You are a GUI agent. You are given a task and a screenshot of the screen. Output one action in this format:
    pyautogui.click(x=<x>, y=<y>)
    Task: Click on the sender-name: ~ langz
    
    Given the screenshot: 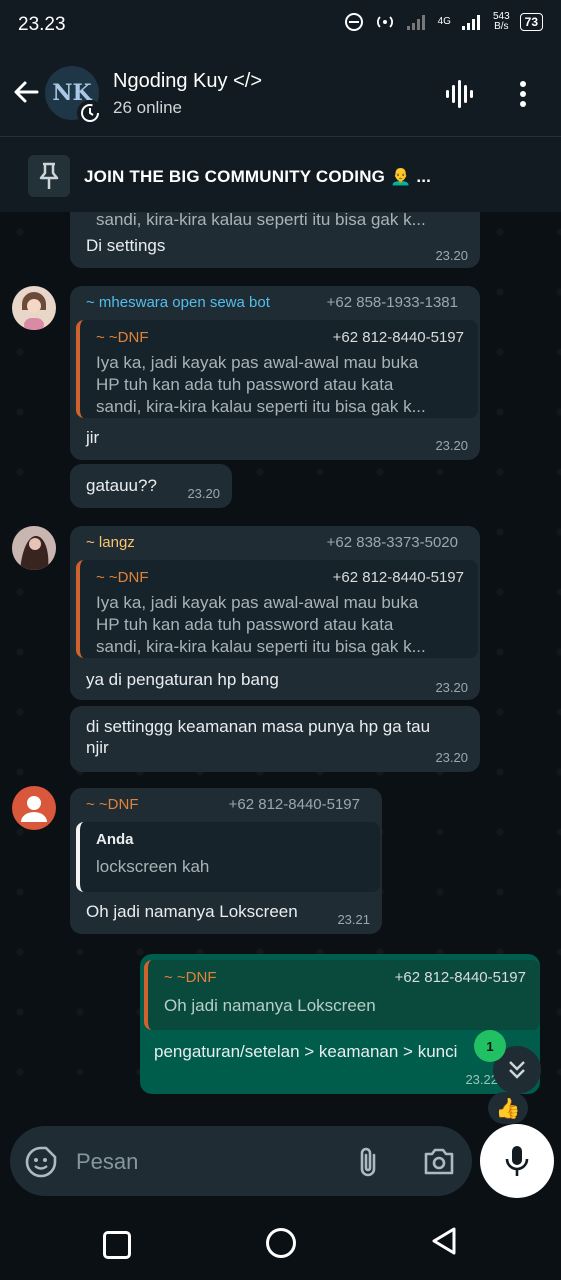 What is the action you would take?
    pyautogui.click(x=110, y=542)
    